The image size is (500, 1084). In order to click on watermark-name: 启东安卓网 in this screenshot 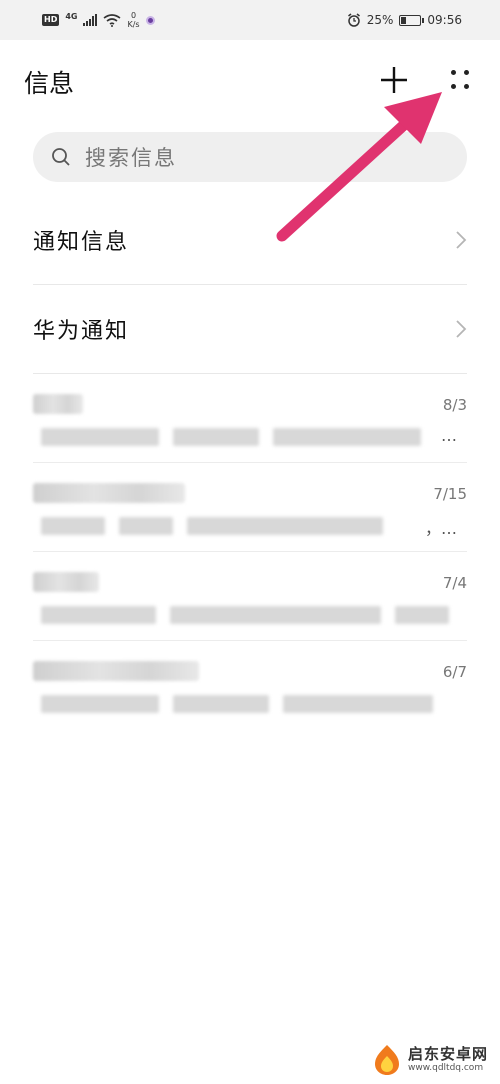, I will do `click(448, 1054)`.